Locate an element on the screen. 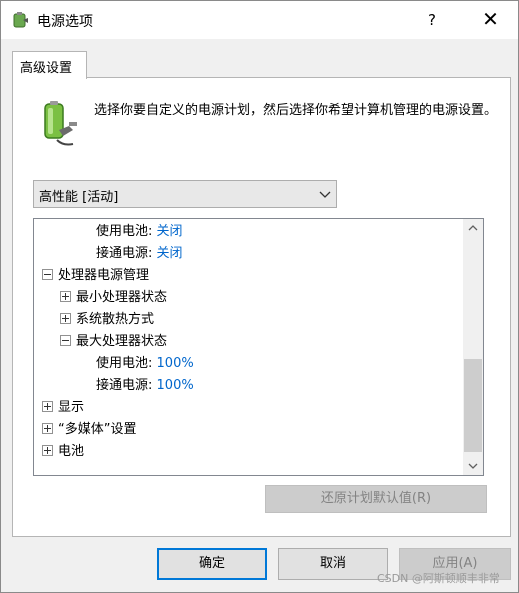 The height and width of the screenshot is (593, 519). tree-row: 使用电池: 100% is located at coordinates (145, 364).